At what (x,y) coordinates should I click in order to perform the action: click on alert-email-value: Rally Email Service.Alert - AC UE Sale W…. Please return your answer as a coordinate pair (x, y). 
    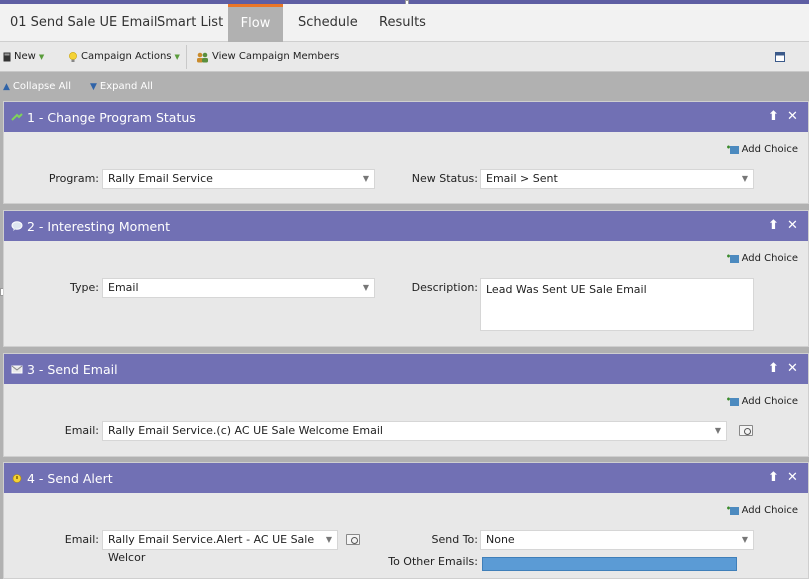
    Looking at the image, I should click on (211, 548).